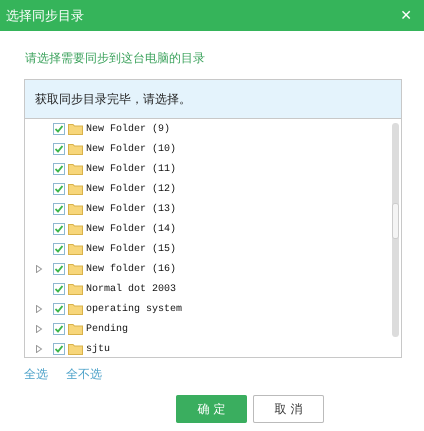 The height and width of the screenshot is (431, 424). What do you see at coordinates (131, 249) in the screenshot?
I see `folder-name: New Folder (15)` at bounding box center [131, 249].